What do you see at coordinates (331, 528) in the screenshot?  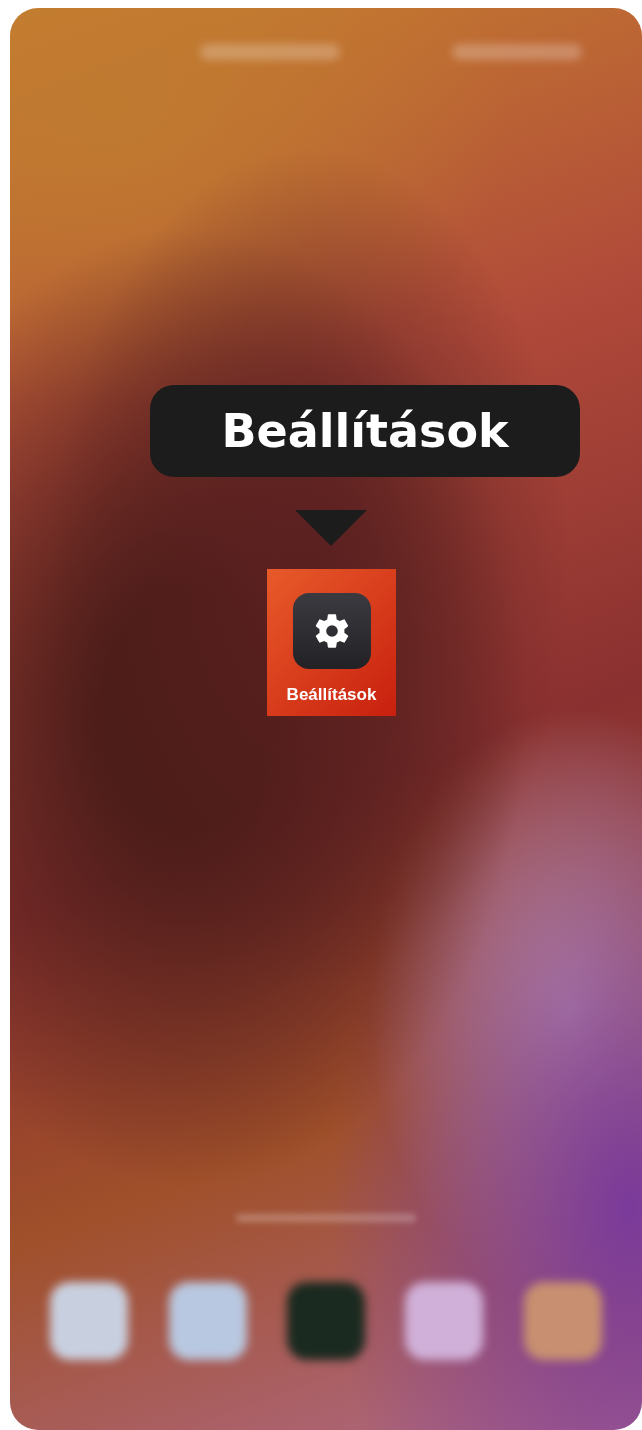 I see `down-arrow-icon` at bounding box center [331, 528].